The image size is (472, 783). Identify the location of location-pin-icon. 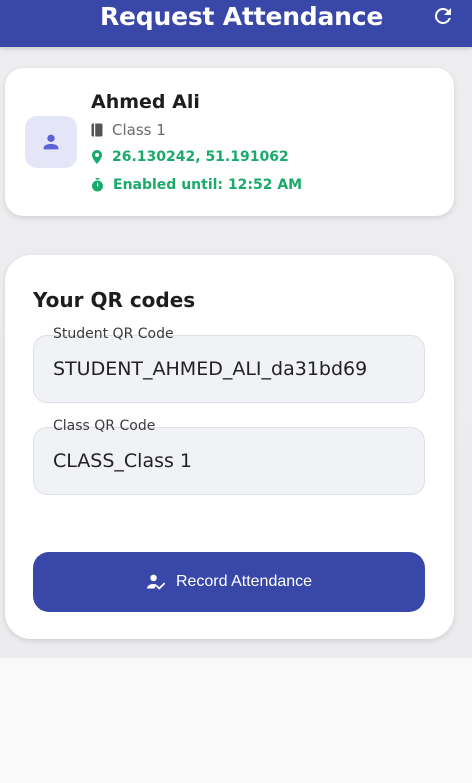
(97, 157).